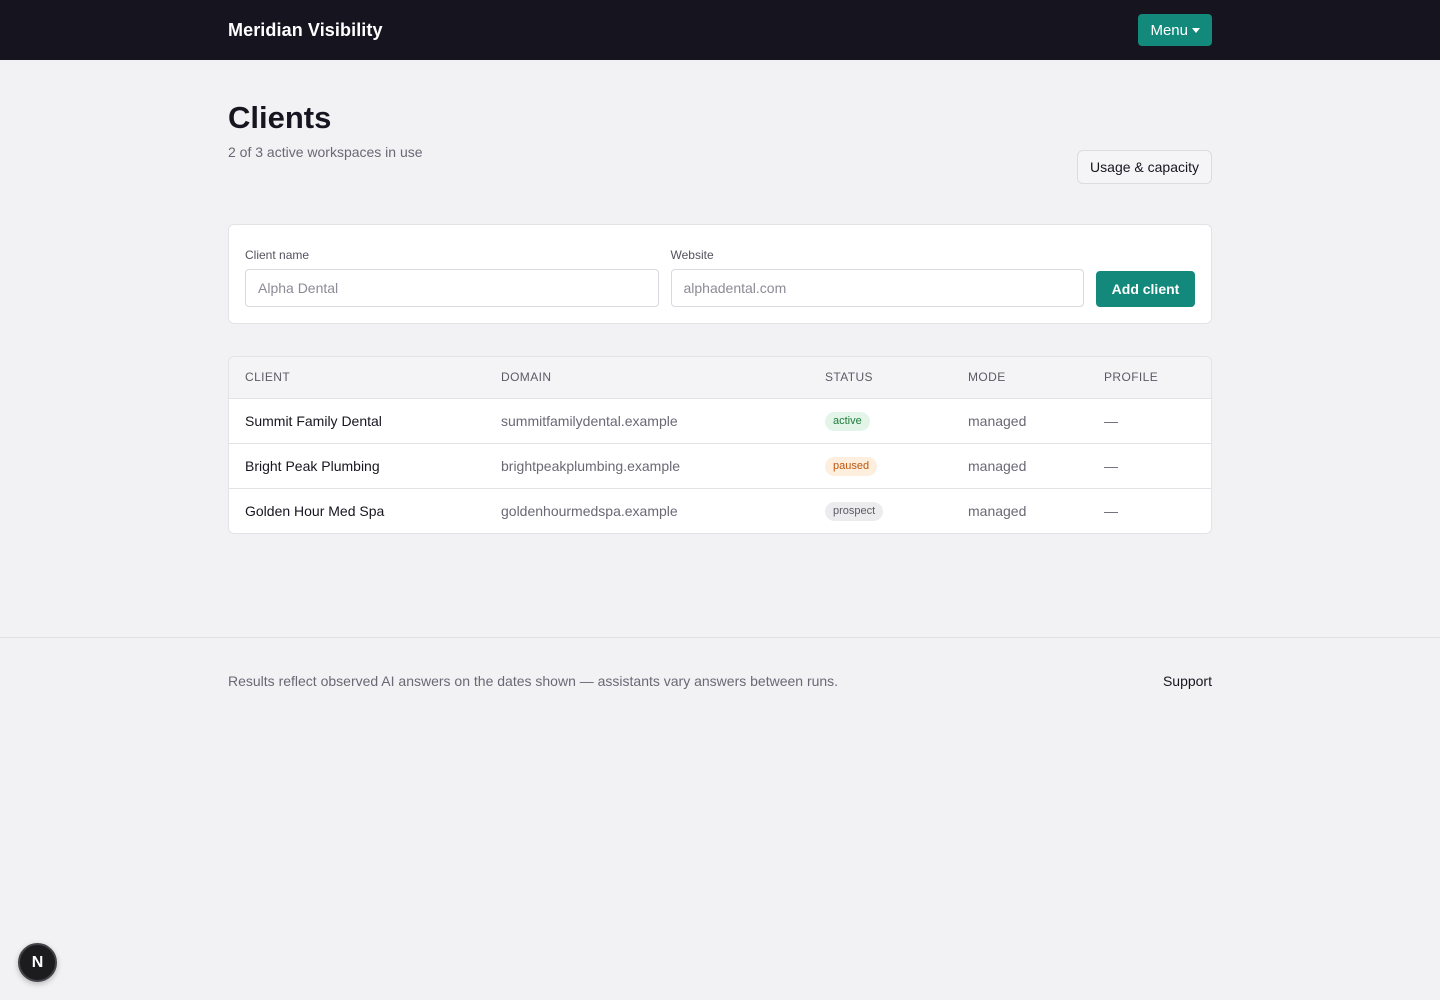 The width and height of the screenshot is (1440, 1000). Describe the element at coordinates (880, 421) in the screenshot. I see `status-cell: active` at that location.